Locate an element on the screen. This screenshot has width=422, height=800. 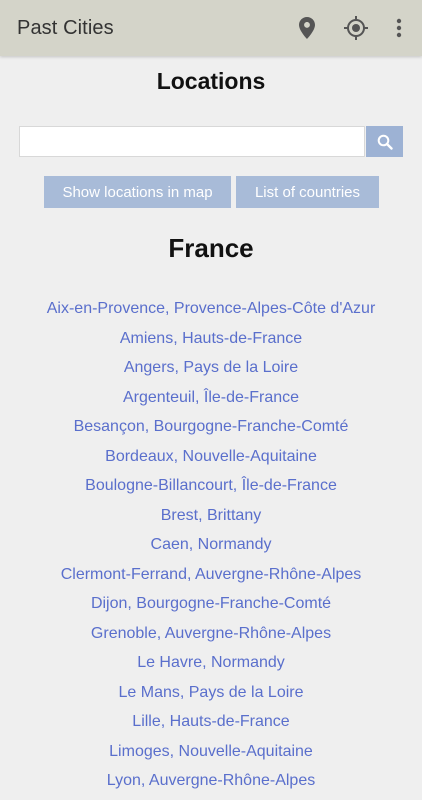
country-heading: France is located at coordinates (211, 248).